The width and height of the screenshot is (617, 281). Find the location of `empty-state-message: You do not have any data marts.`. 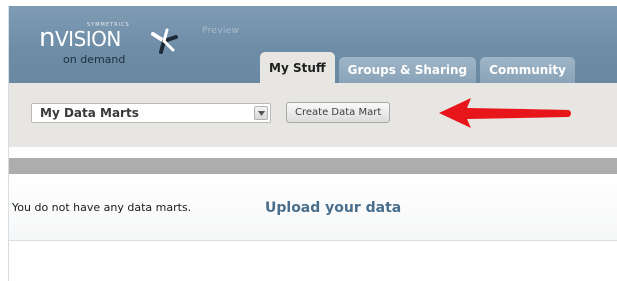

empty-state-message: You do not have any data marts. is located at coordinates (102, 207).